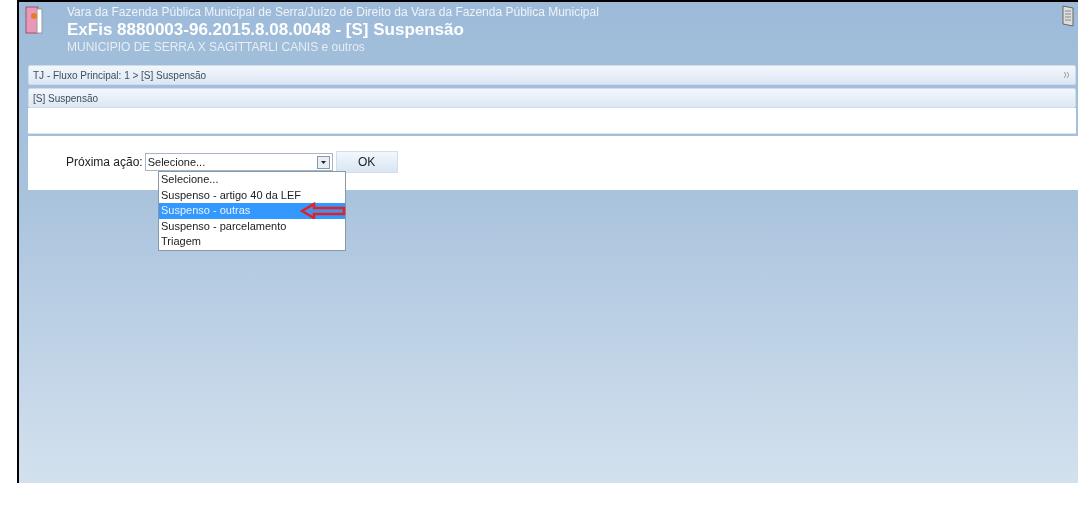 Image resolution: width=1091 pixels, height=512 pixels. Describe the element at coordinates (120, 75) in the screenshot. I see `breadcrumb-text: TJ - Fluxo Principal: 1 > [S] Suspensão` at that location.